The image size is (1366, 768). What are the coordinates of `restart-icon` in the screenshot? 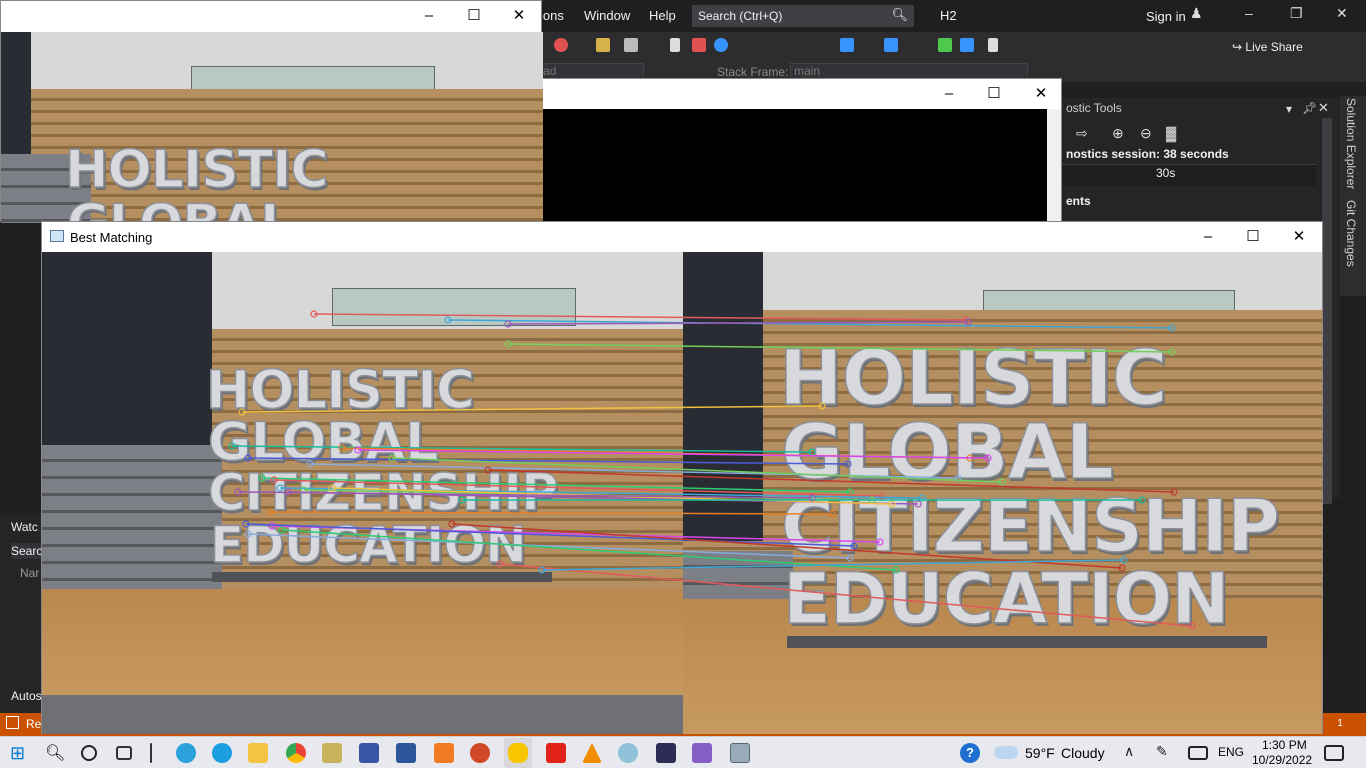 It's located at (721, 45).